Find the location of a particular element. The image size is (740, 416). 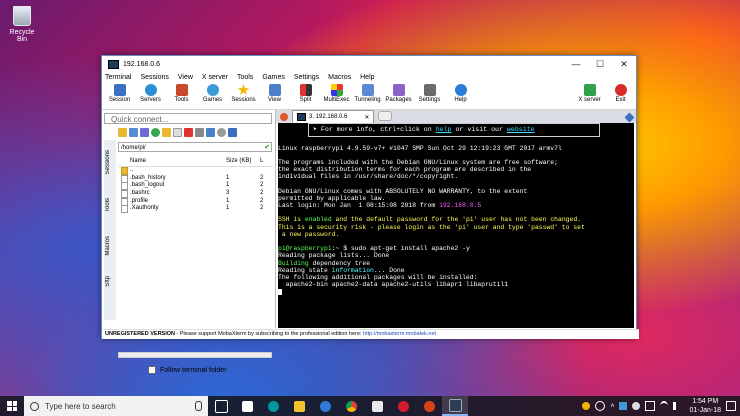

network-tray-icon is located at coordinates (623, 406).